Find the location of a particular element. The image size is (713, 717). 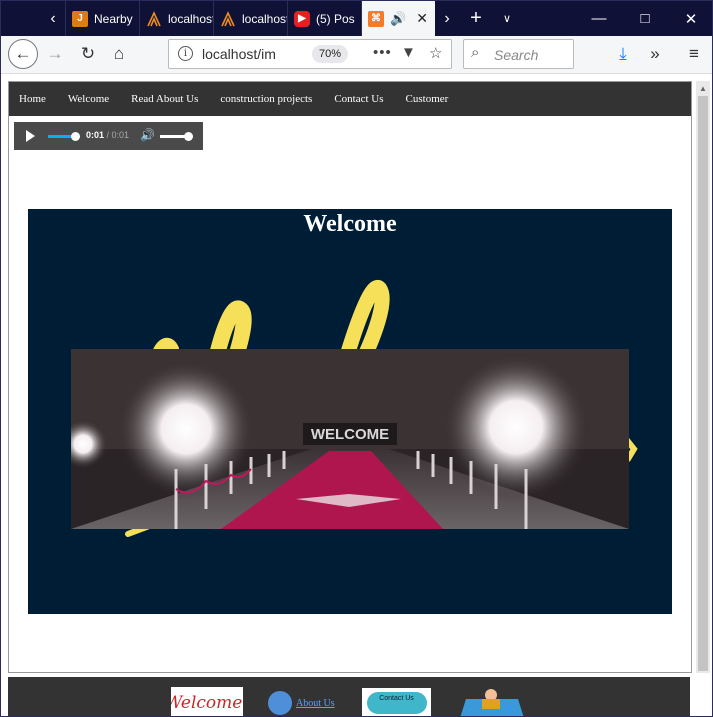

menu-item-customer: Customer is located at coordinates (427, 99).